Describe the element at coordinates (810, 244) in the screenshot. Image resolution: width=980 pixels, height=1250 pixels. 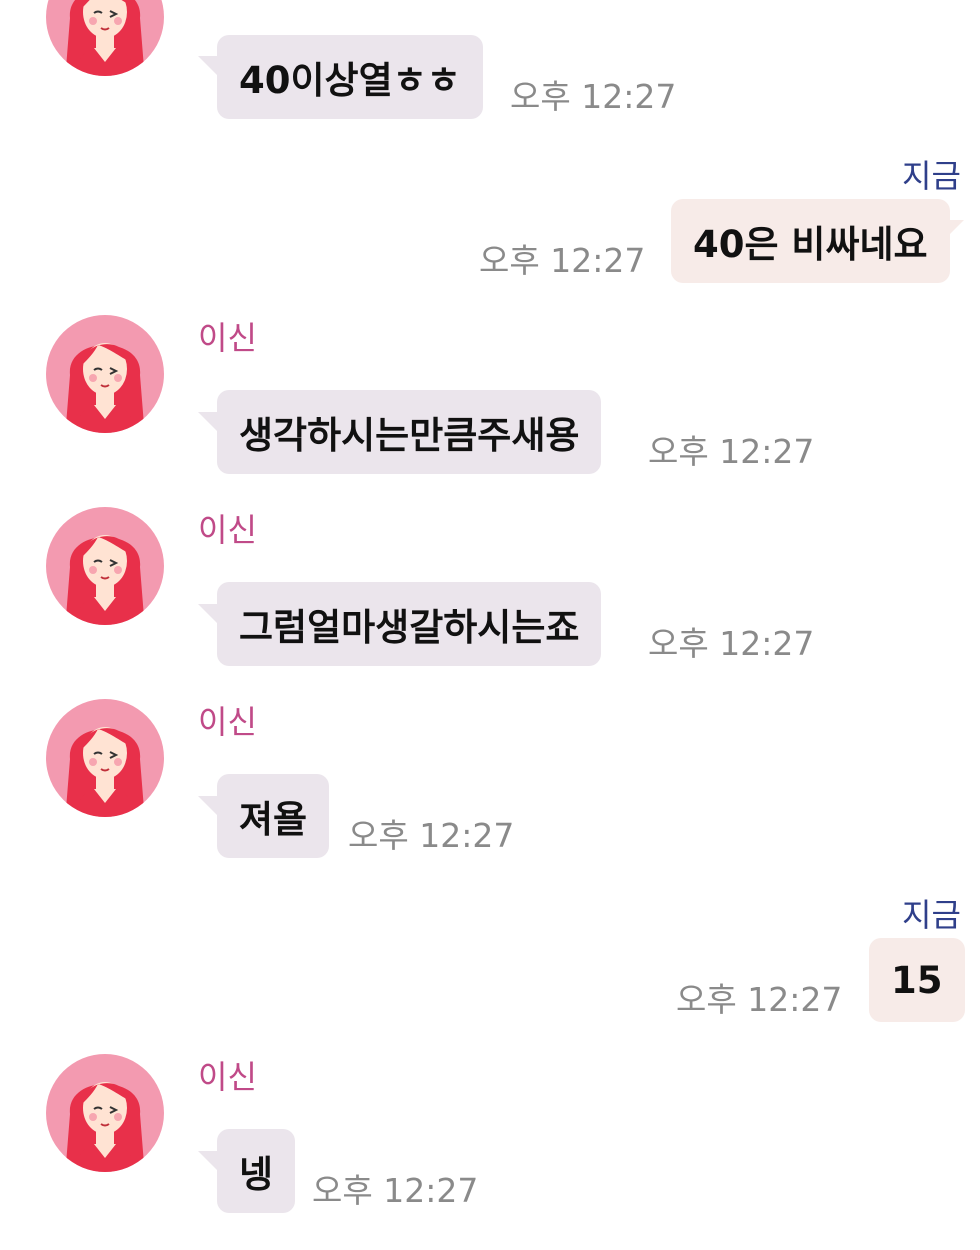
I see `message-text: 40은 비싸네요` at that location.